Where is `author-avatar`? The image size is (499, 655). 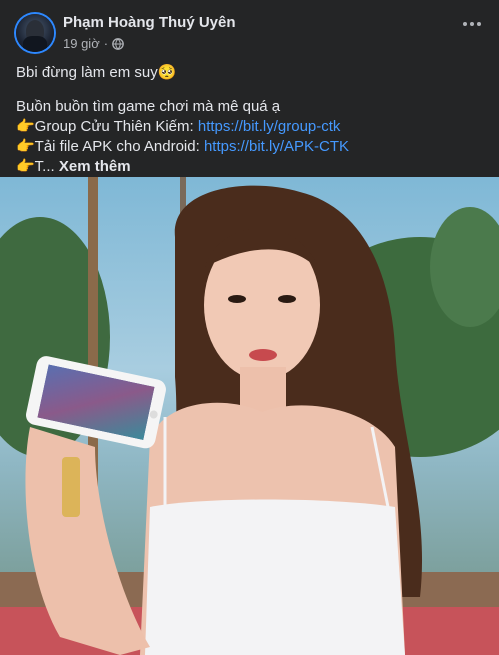 author-avatar is located at coordinates (35, 33).